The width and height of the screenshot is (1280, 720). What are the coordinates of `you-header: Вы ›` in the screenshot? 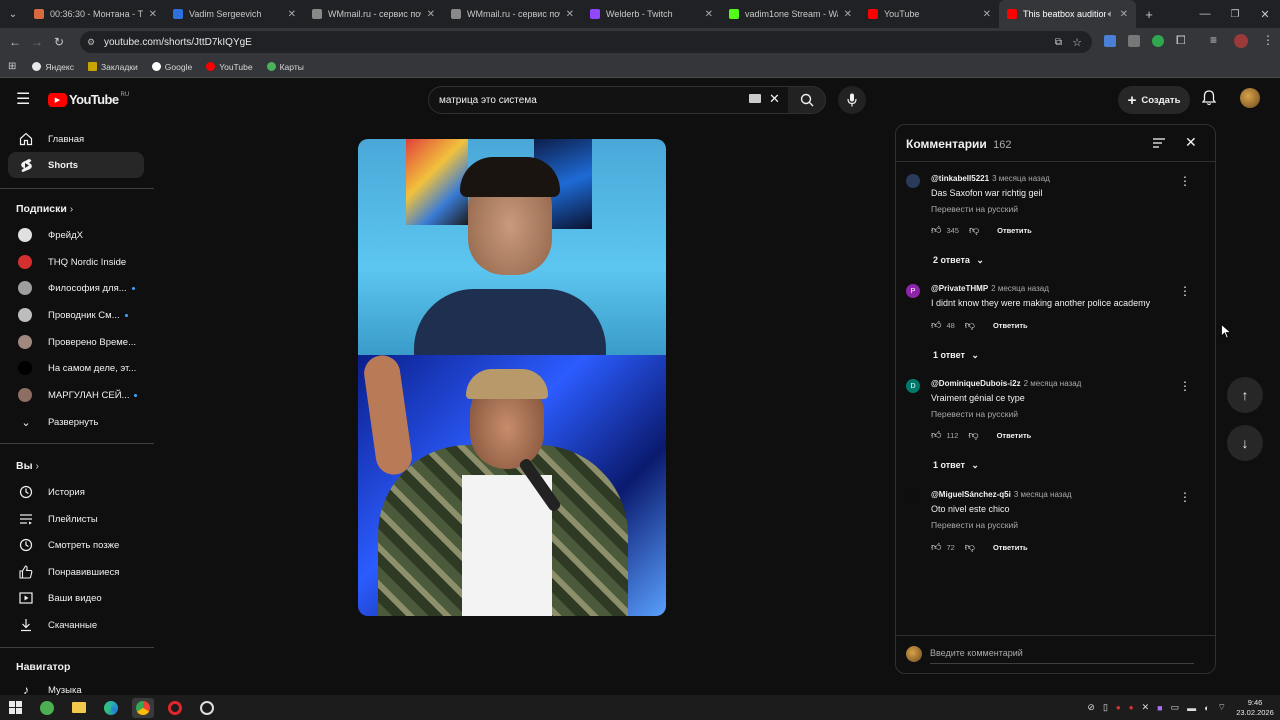 It's located at (27, 466).